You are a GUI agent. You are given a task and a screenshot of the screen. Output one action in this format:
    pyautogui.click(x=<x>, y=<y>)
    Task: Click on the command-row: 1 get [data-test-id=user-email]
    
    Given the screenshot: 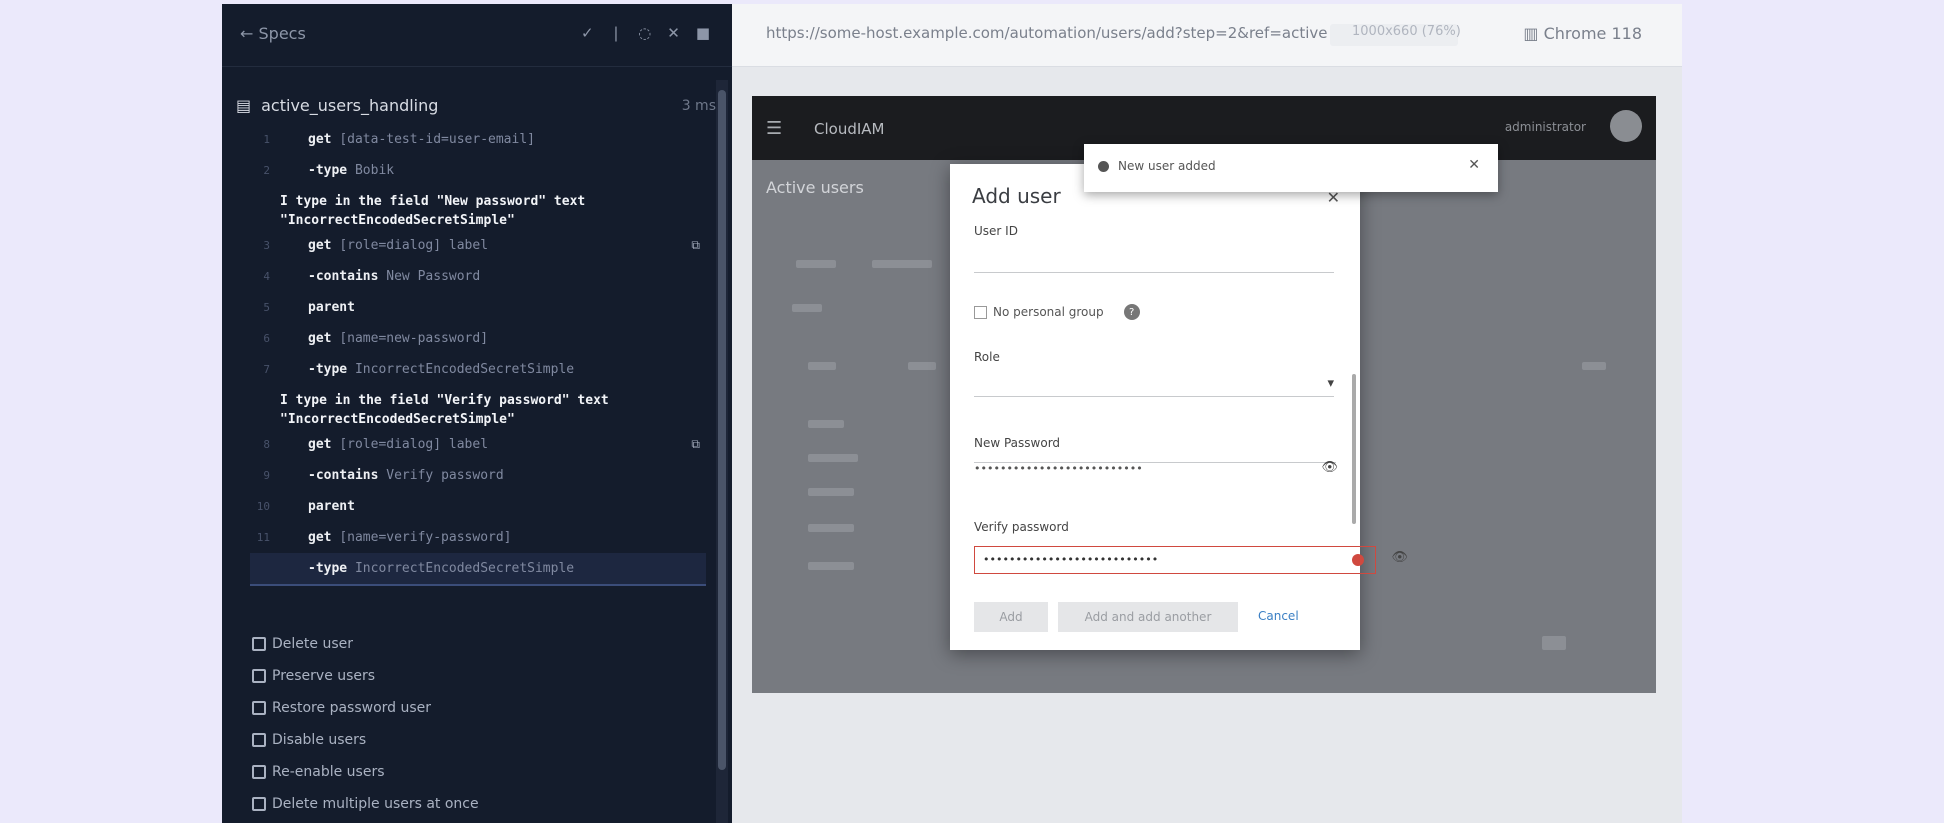 What is the action you would take?
    pyautogui.click(x=478, y=139)
    